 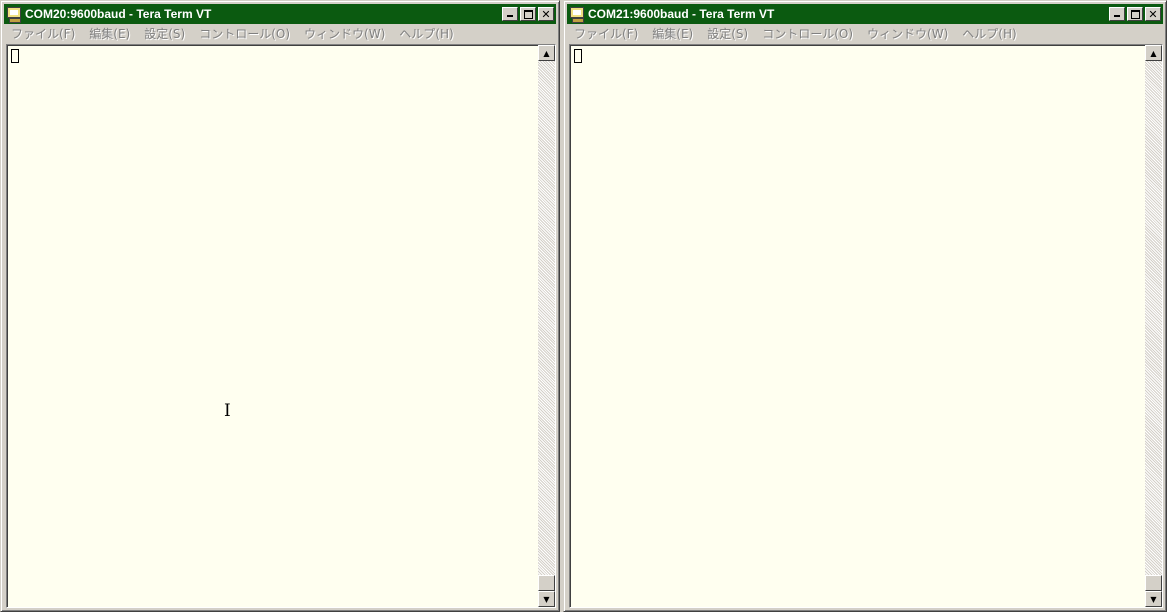 I want to click on window-title: COM20:9600baud - Tera Term VT, so click(x=118, y=14).